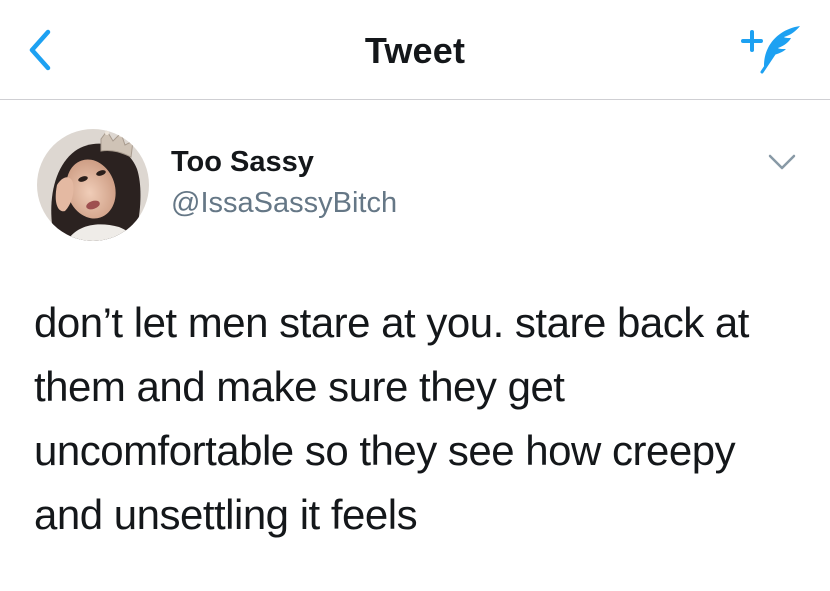 The height and width of the screenshot is (591, 830). What do you see at coordinates (242, 162) in the screenshot?
I see `author-name: Too Sassy` at bounding box center [242, 162].